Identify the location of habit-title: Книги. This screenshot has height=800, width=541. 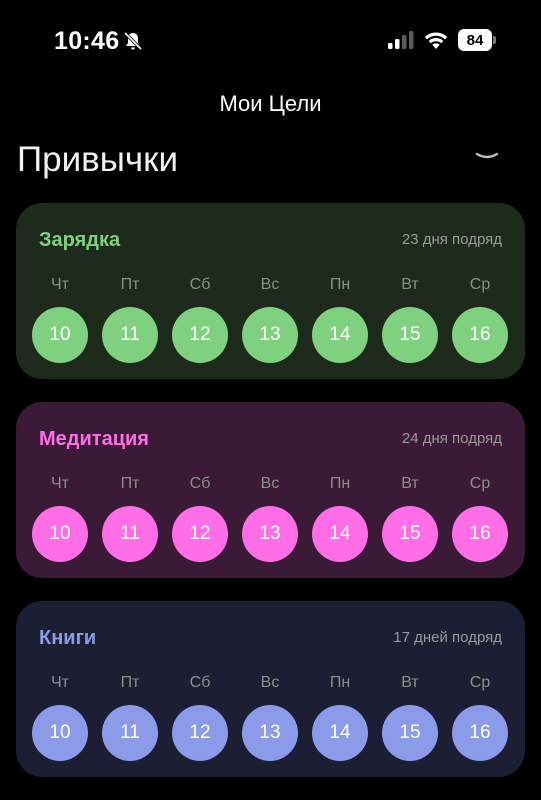
(68, 638).